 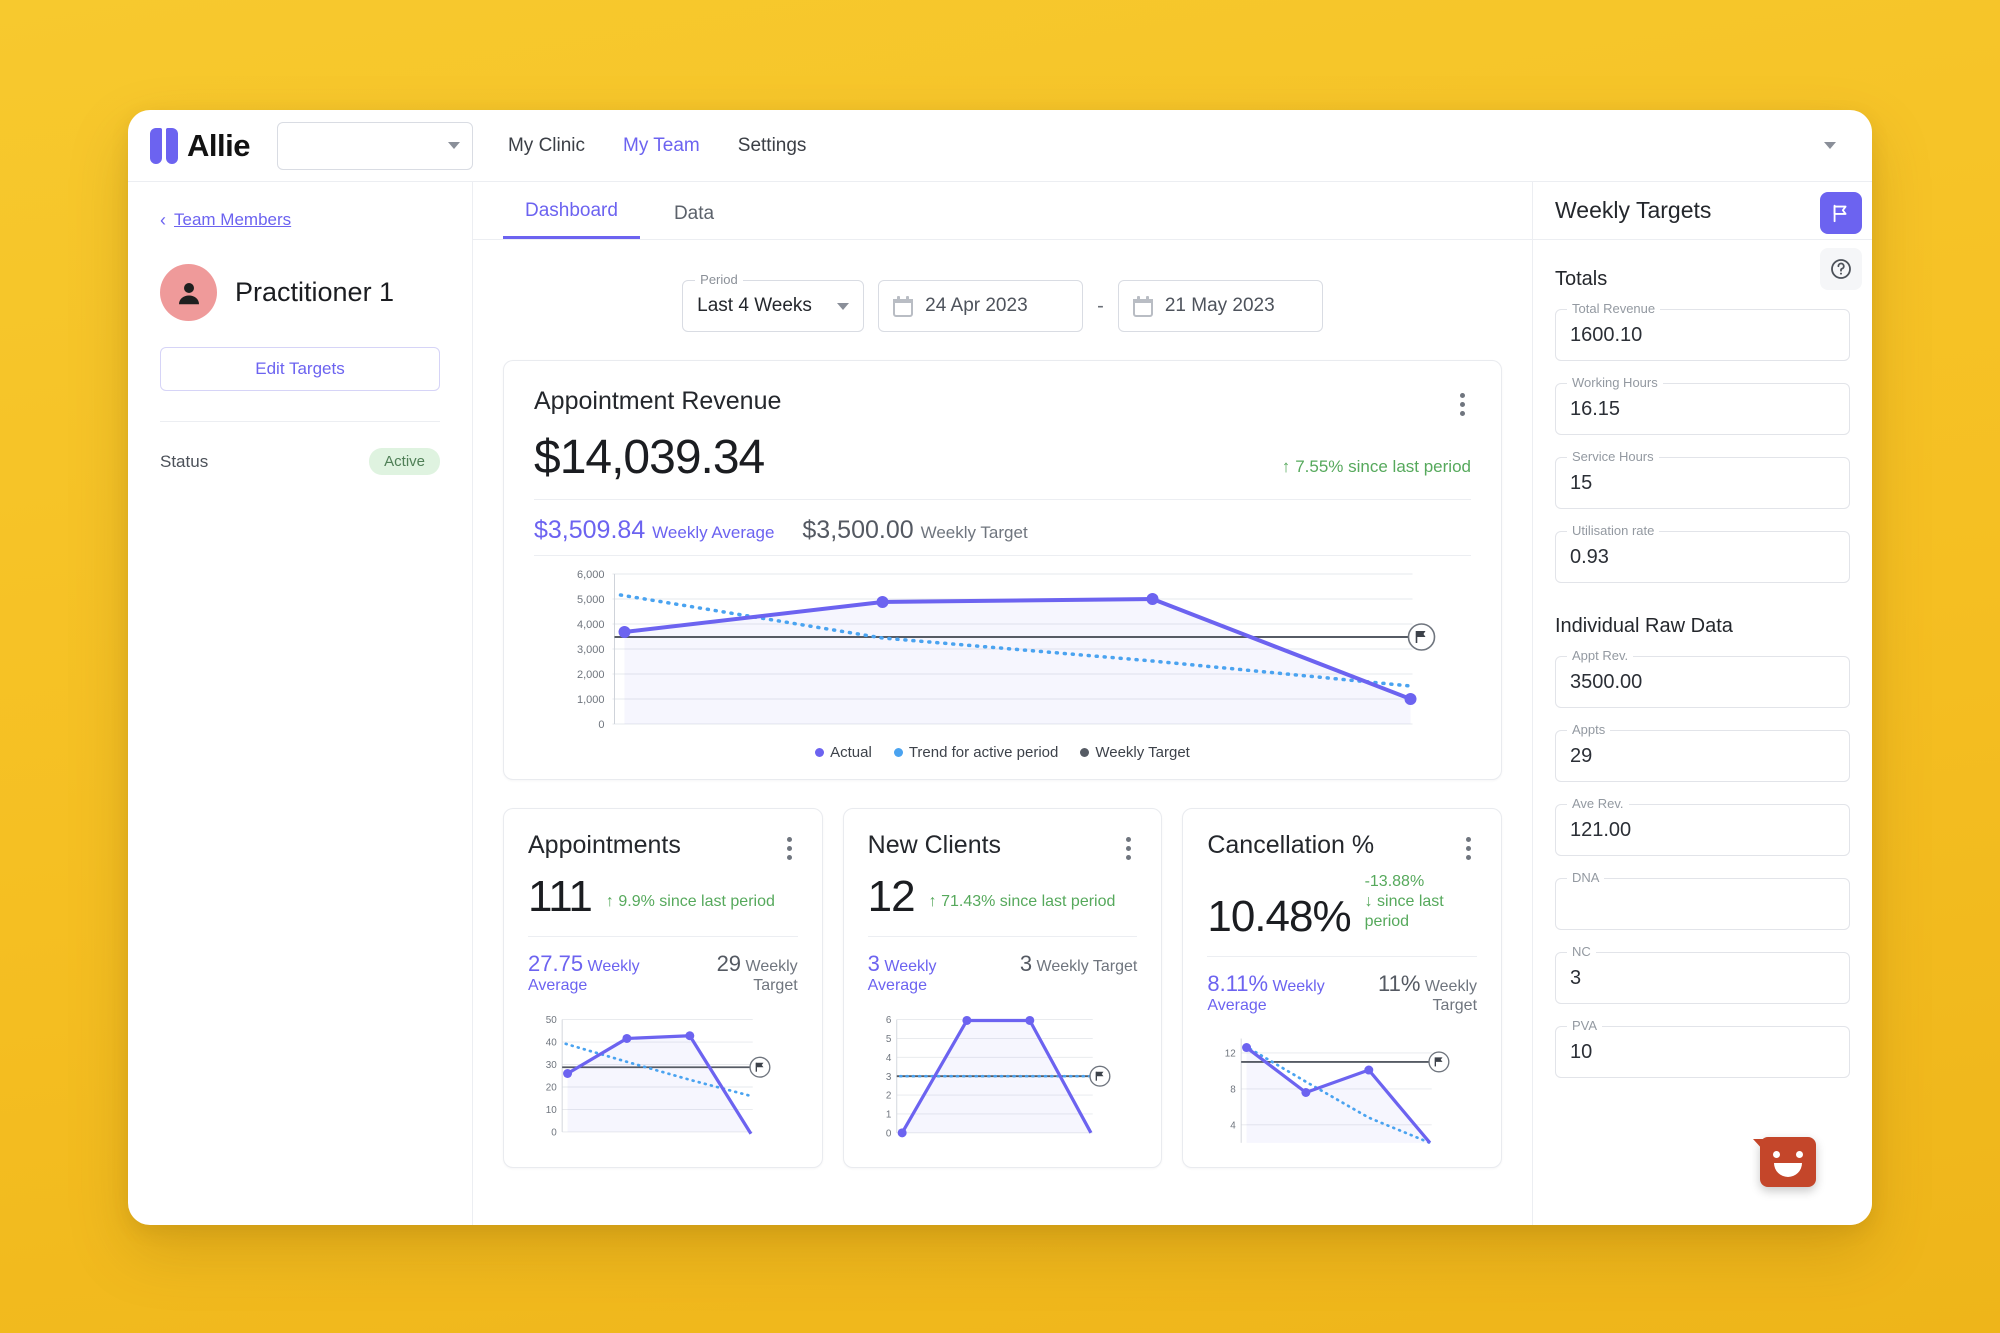 I want to click on field-value: 1600.10, so click(x=1606, y=334).